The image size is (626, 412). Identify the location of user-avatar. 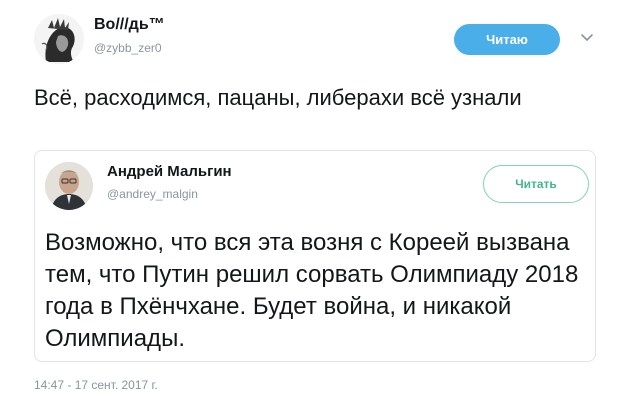
(59, 39).